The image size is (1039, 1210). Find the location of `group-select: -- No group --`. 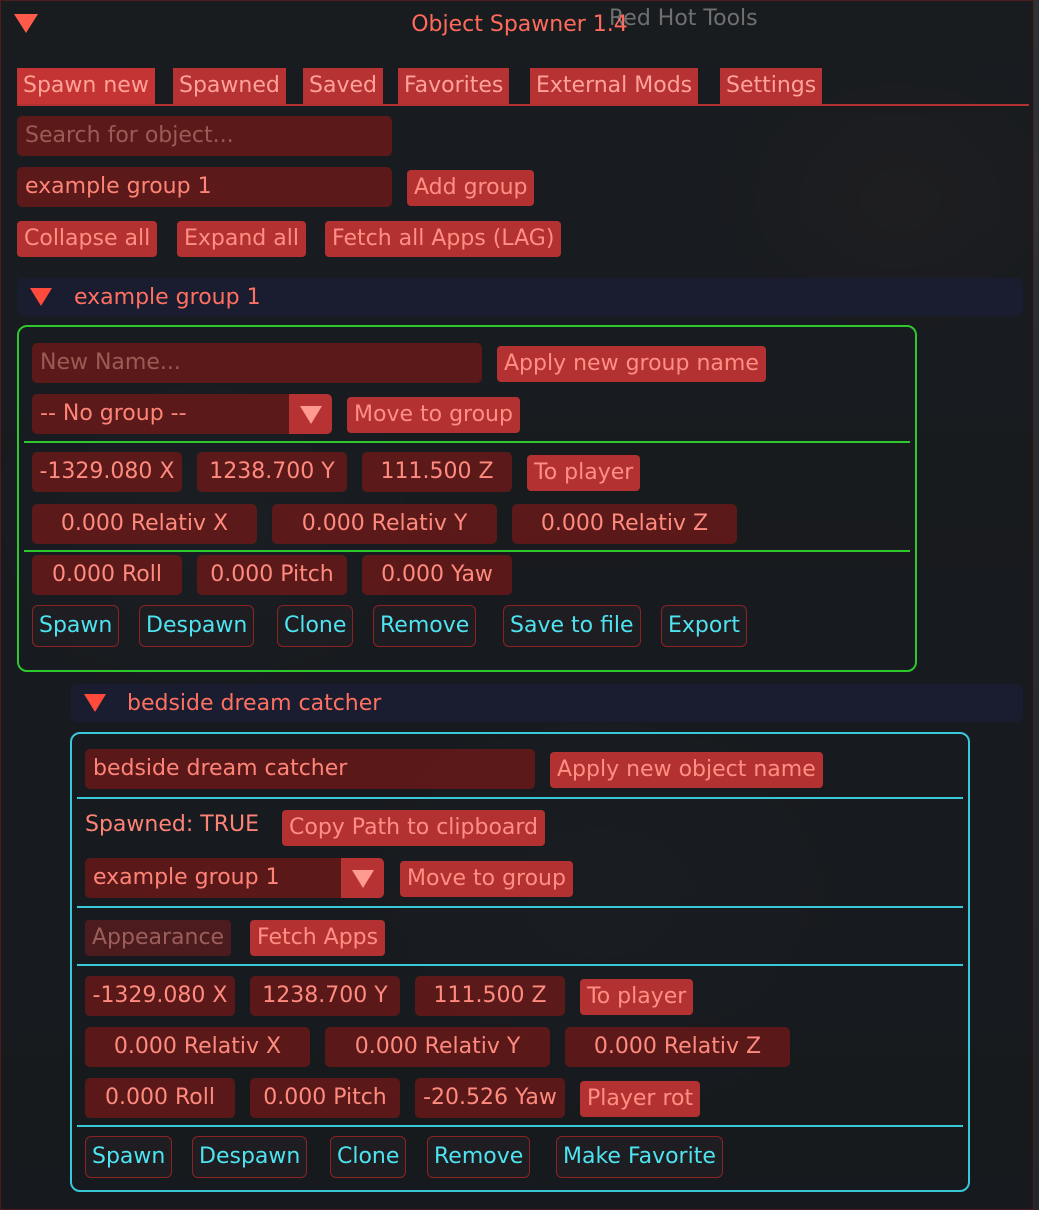

group-select: -- No group -- is located at coordinates (160, 414).